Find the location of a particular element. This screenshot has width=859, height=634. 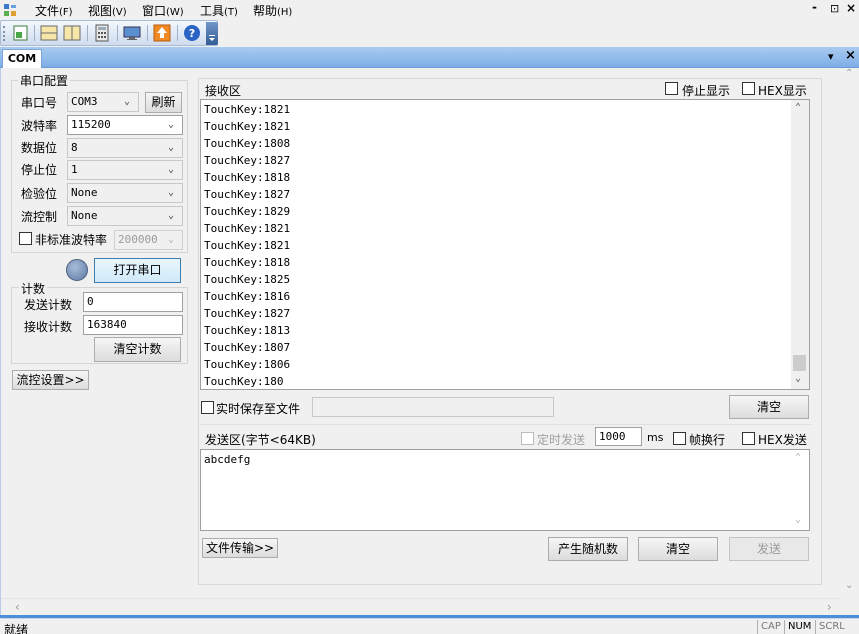

recv-count-field: 163840 is located at coordinates (133, 325).